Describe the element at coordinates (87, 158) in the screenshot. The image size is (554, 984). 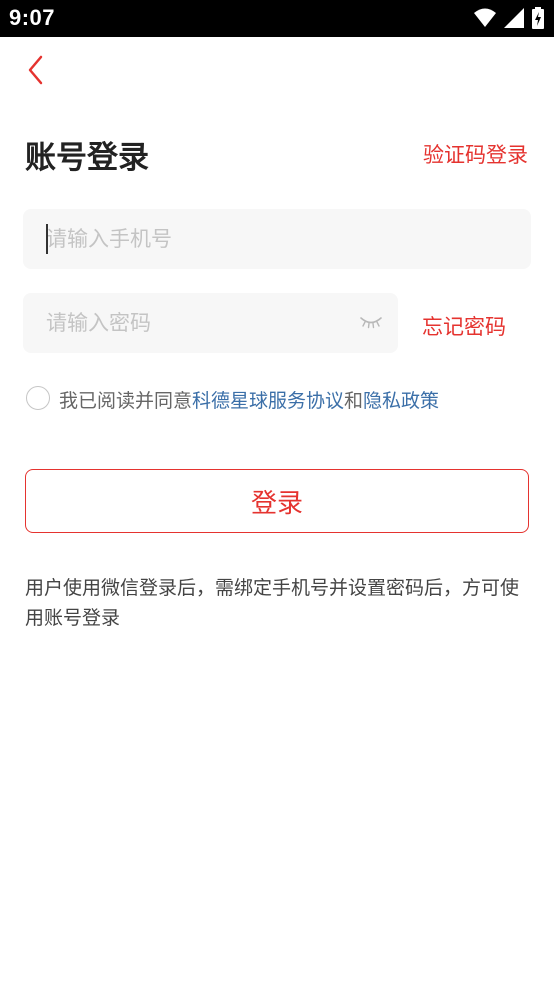
I see `page-title: 账号登录` at that location.